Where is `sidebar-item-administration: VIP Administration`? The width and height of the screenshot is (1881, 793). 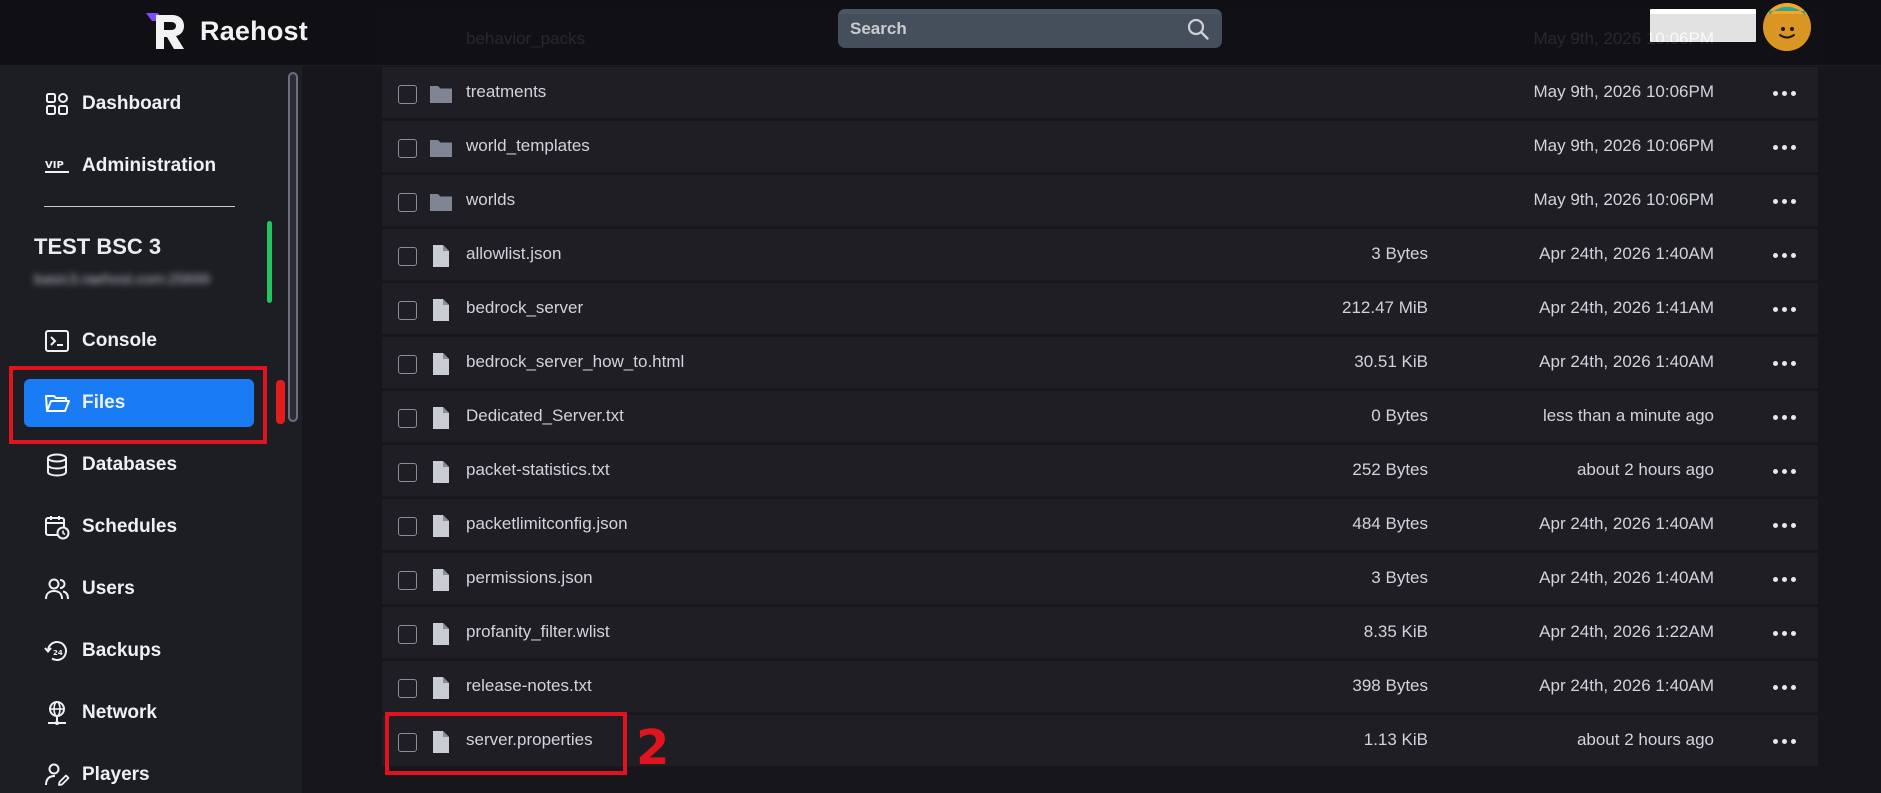 sidebar-item-administration: VIP Administration is located at coordinates (139, 166).